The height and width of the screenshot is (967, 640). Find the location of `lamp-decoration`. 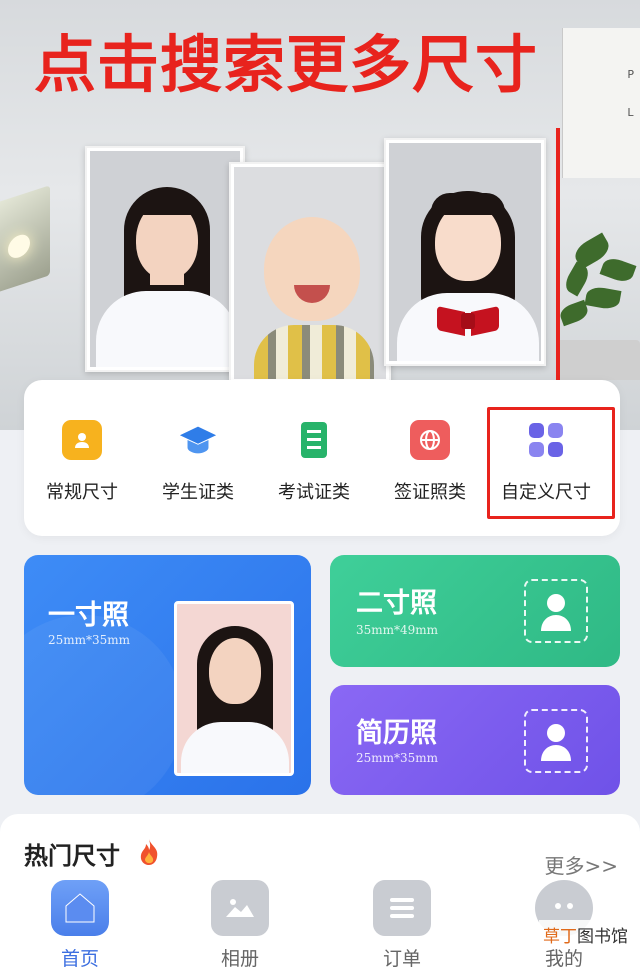

lamp-decoration is located at coordinates (25, 240).